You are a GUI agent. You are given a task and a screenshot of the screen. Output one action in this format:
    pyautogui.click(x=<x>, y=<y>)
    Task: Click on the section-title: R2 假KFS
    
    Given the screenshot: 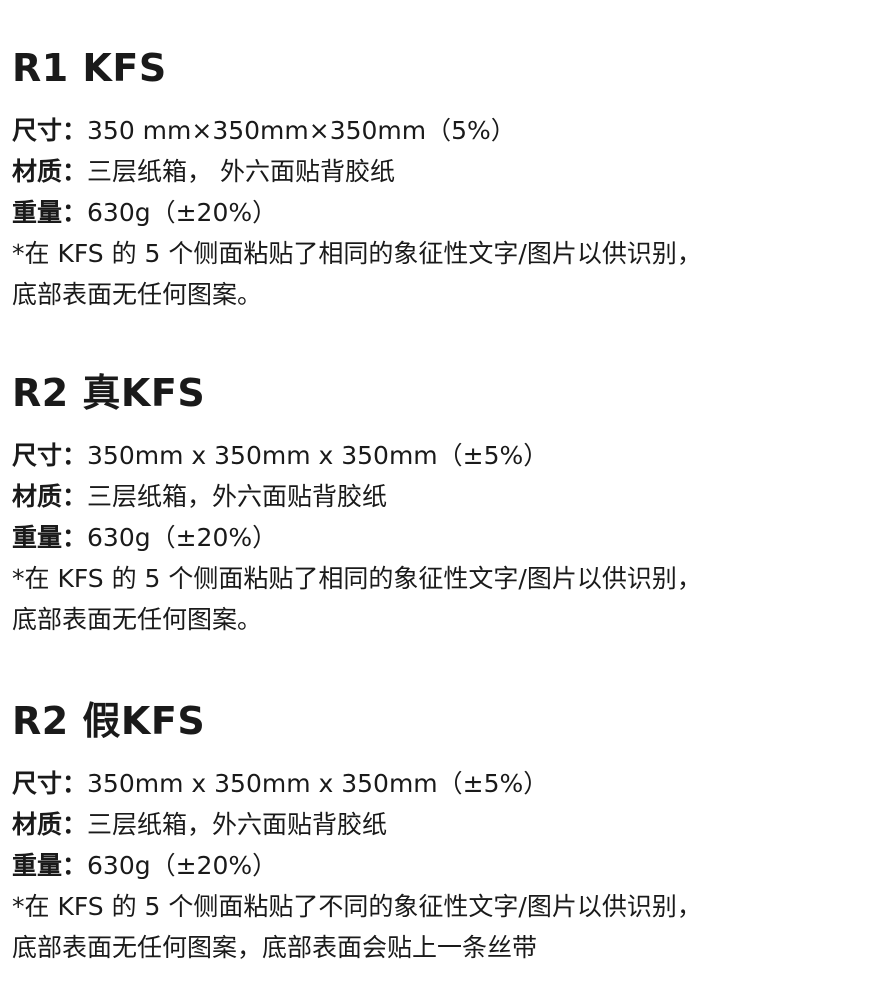 What is the action you would take?
    pyautogui.click(x=109, y=721)
    